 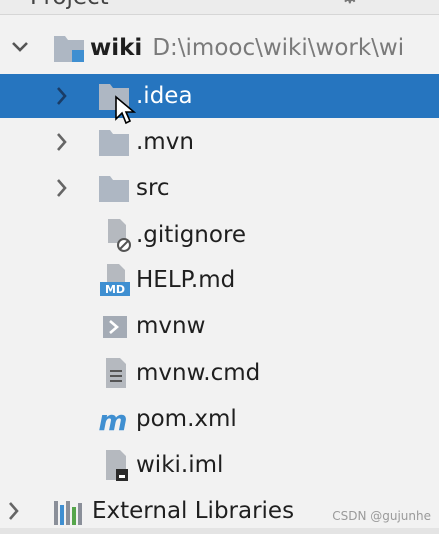 I want to click on module-folder-icon, so click(x=69, y=49).